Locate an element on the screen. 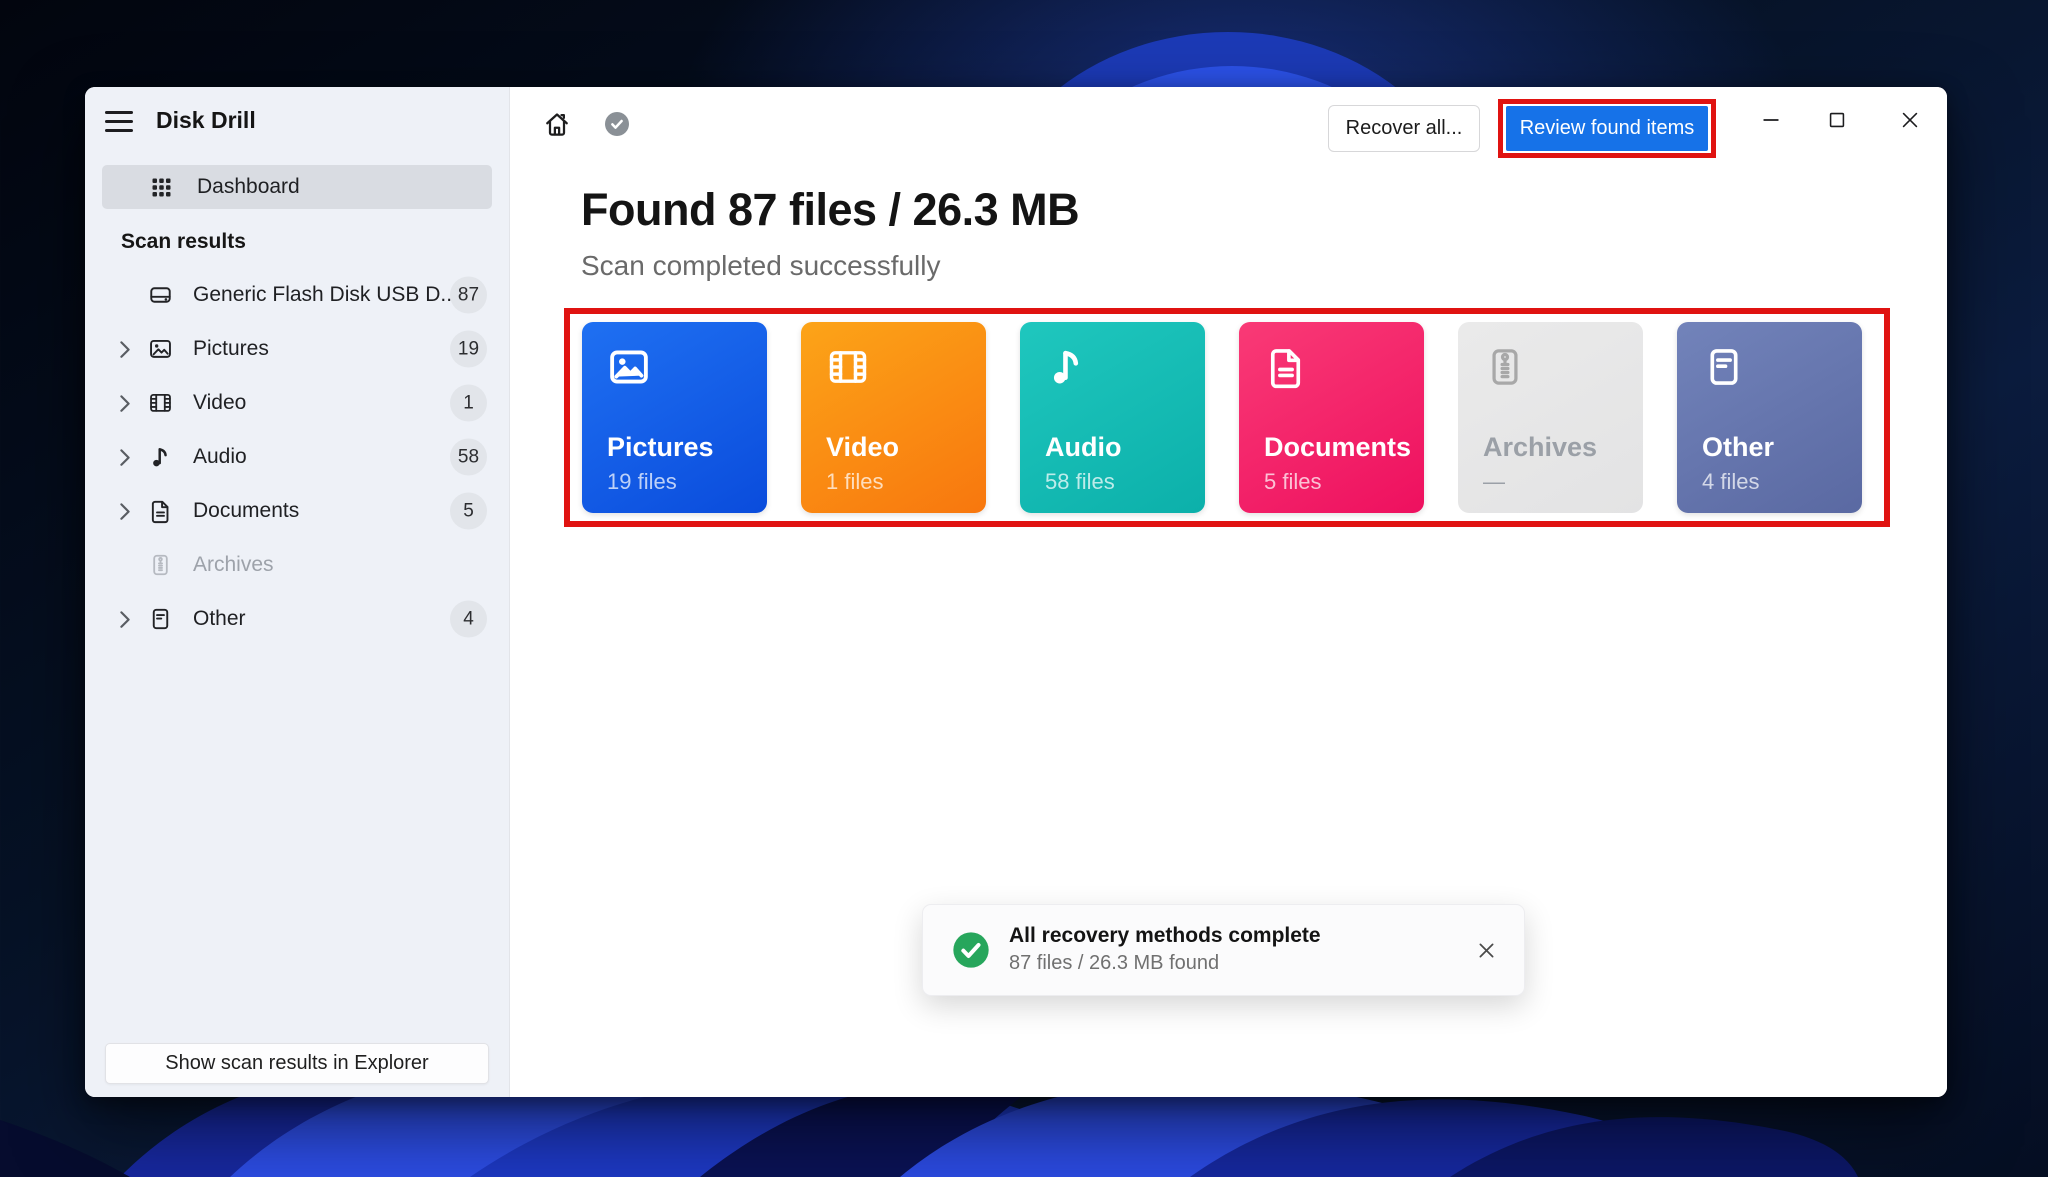 This screenshot has height=1177, width=2048. menu-button is located at coordinates (119, 121).